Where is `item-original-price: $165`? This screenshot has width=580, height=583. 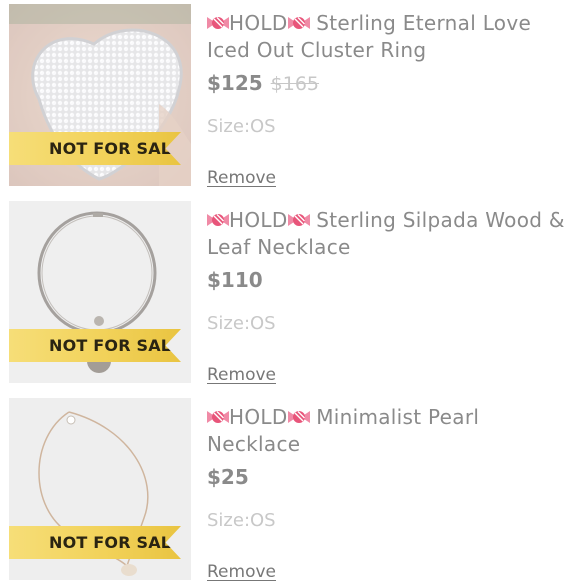
item-original-price: $165 is located at coordinates (295, 84).